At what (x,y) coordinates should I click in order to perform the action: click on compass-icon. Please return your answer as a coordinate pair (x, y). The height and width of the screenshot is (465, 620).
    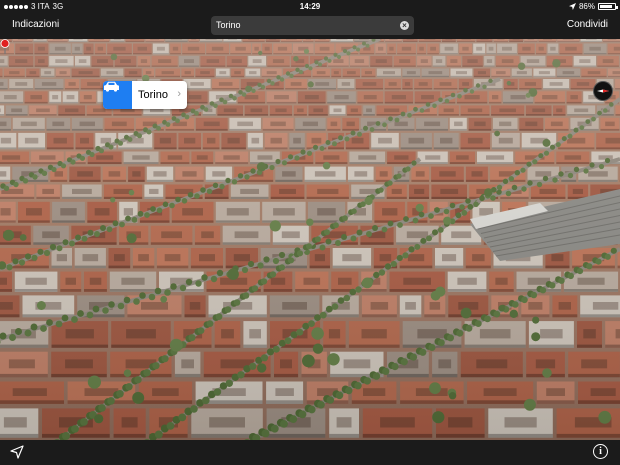
    Looking at the image, I should click on (603, 91).